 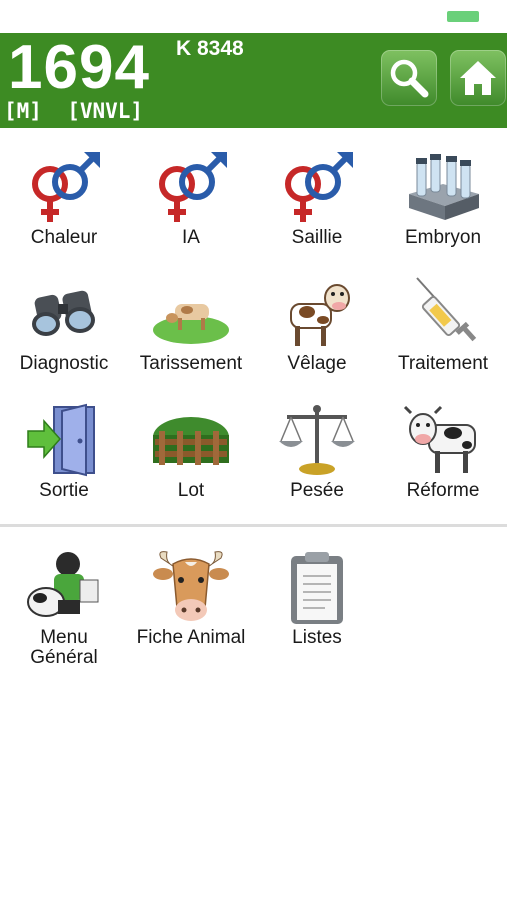 What do you see at coordinates (253, 525) in the screenshot?
I see `section-divider` at bounding box center [253, 525].